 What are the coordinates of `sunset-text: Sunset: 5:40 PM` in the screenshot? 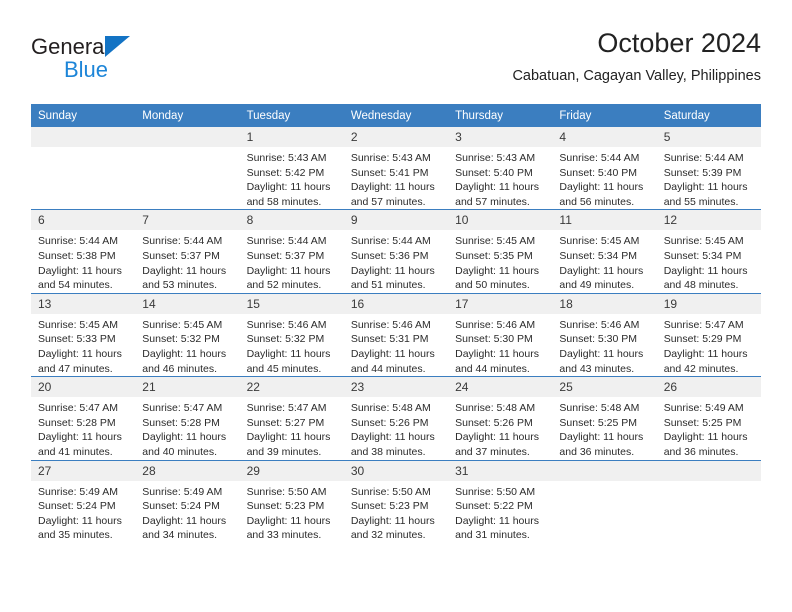 It's located at (598, 172).